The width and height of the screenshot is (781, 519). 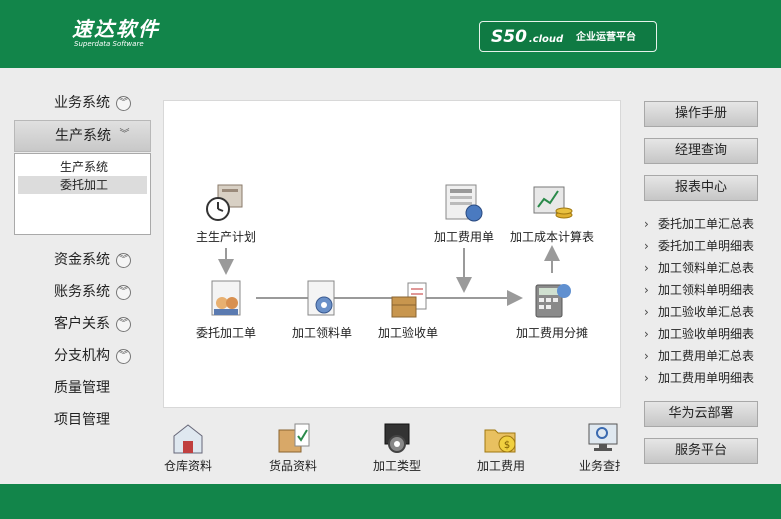 What do you see at coordinates (701, 334) in the screenshot?
I see `report-link: › 加工验收单明细表` at bounding box center [701, 334].